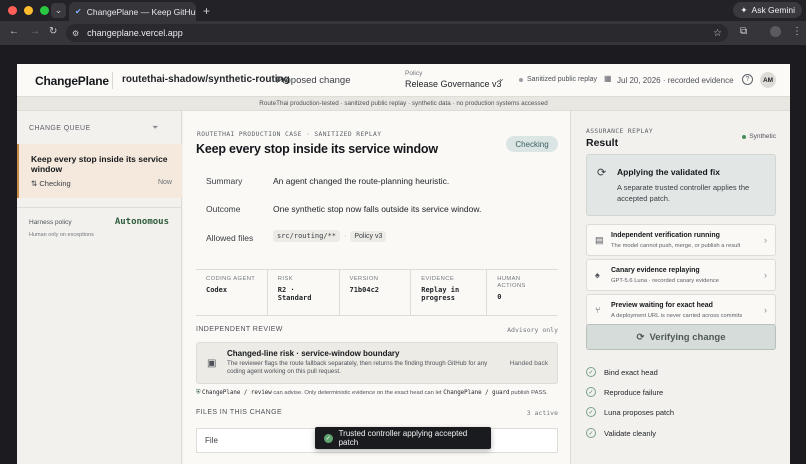 The image size is (806, 464). Describe the element at coordinates (665, 235) in the screenshot. I see `step-title: Independent verification running` at that location.